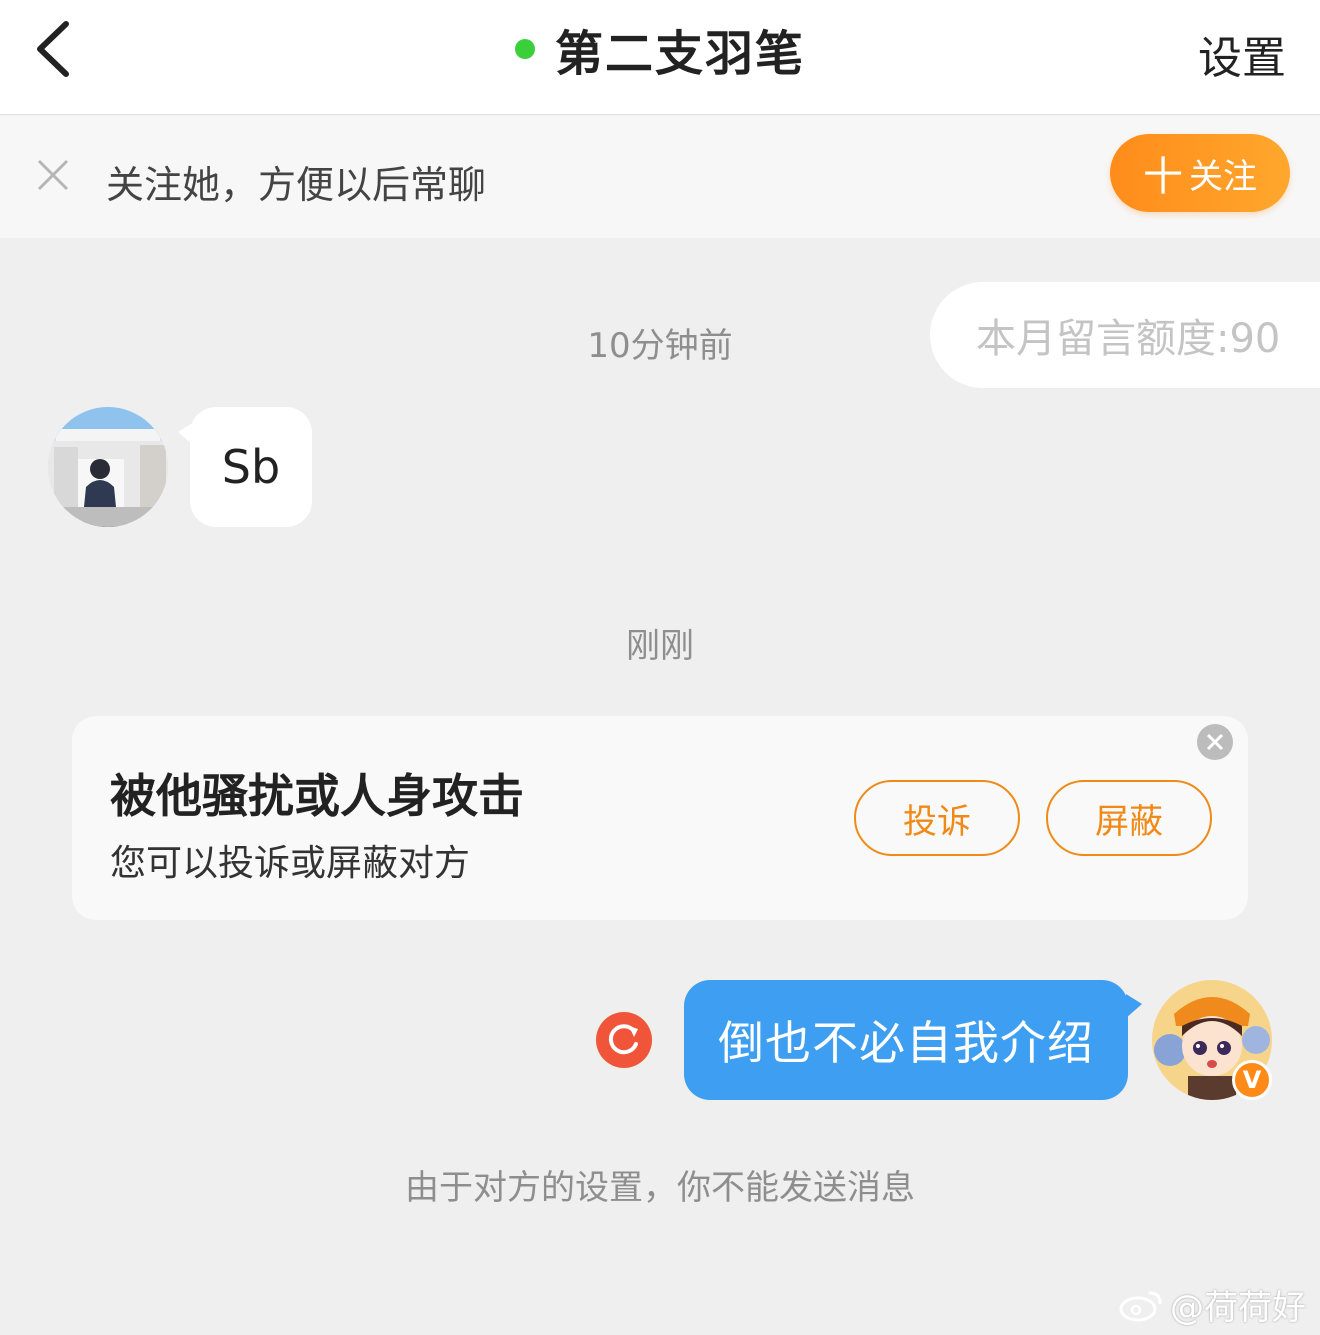 Image resolution: width=1320 pixels, height=1335 pixels. I want to click on retry-icon, so click(623, 1039).